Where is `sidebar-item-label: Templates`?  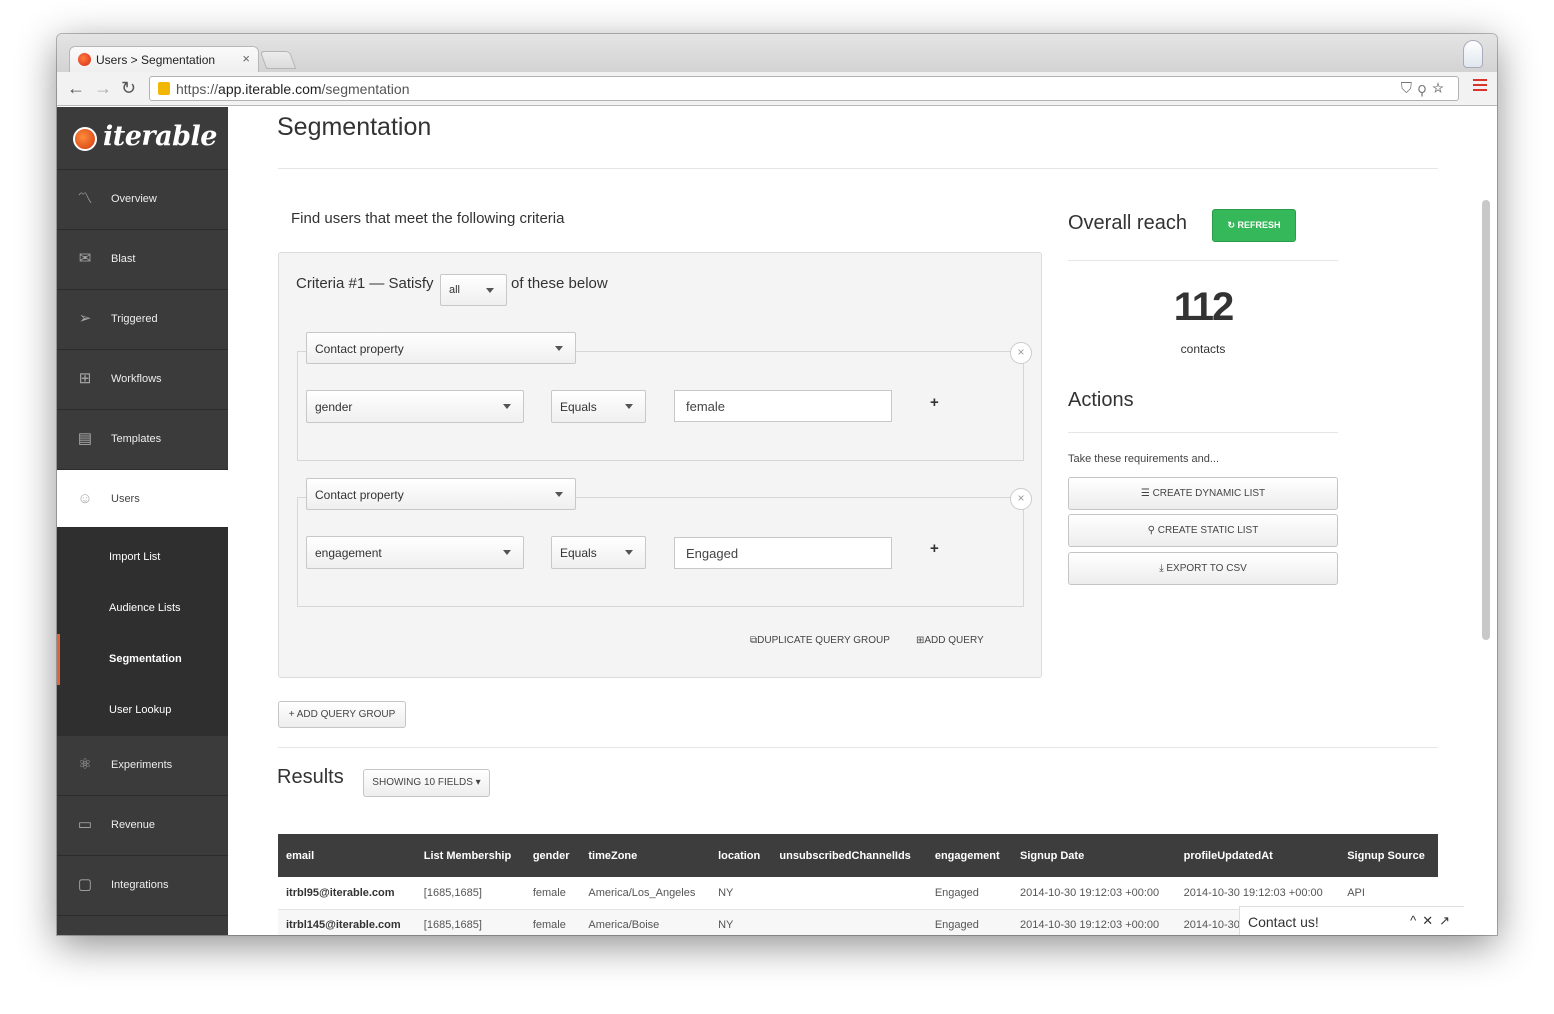 sidebar-item-label: Templates is located at coordinates (136, 439).